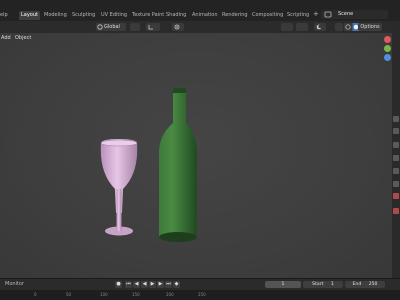 The image size is (400, 300). What do you see at coordinates (150, 27) in the screenshot?
I see `snap-icon` at bounding box center [150, 27].